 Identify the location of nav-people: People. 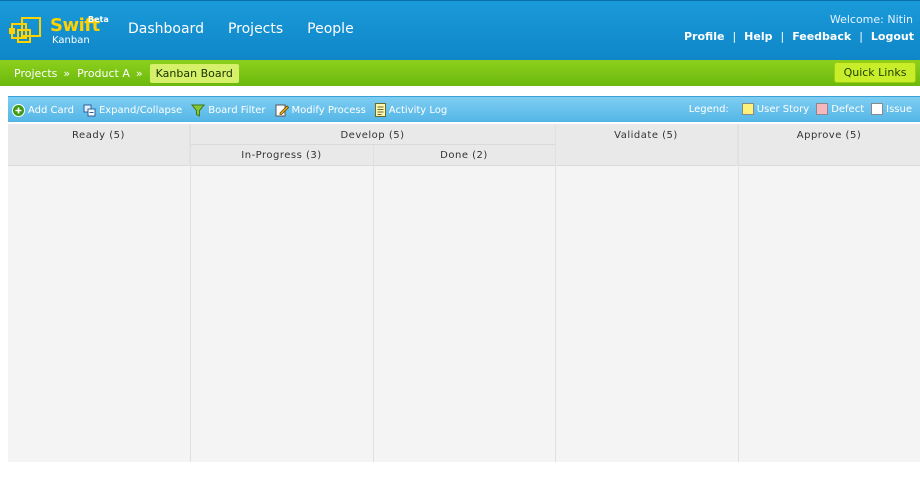
(330, 29).